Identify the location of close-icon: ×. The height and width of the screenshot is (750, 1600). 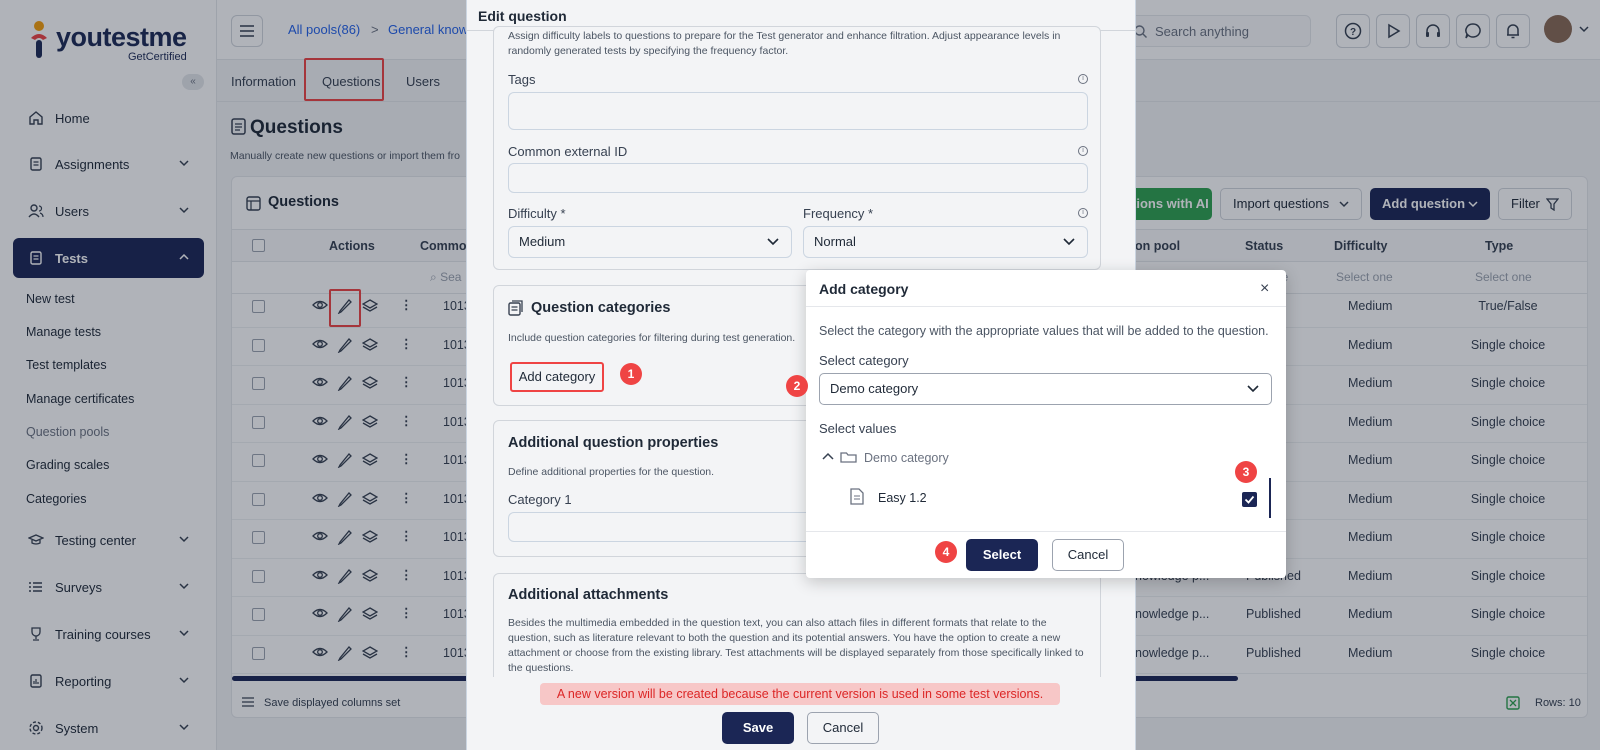
(1264, 289).